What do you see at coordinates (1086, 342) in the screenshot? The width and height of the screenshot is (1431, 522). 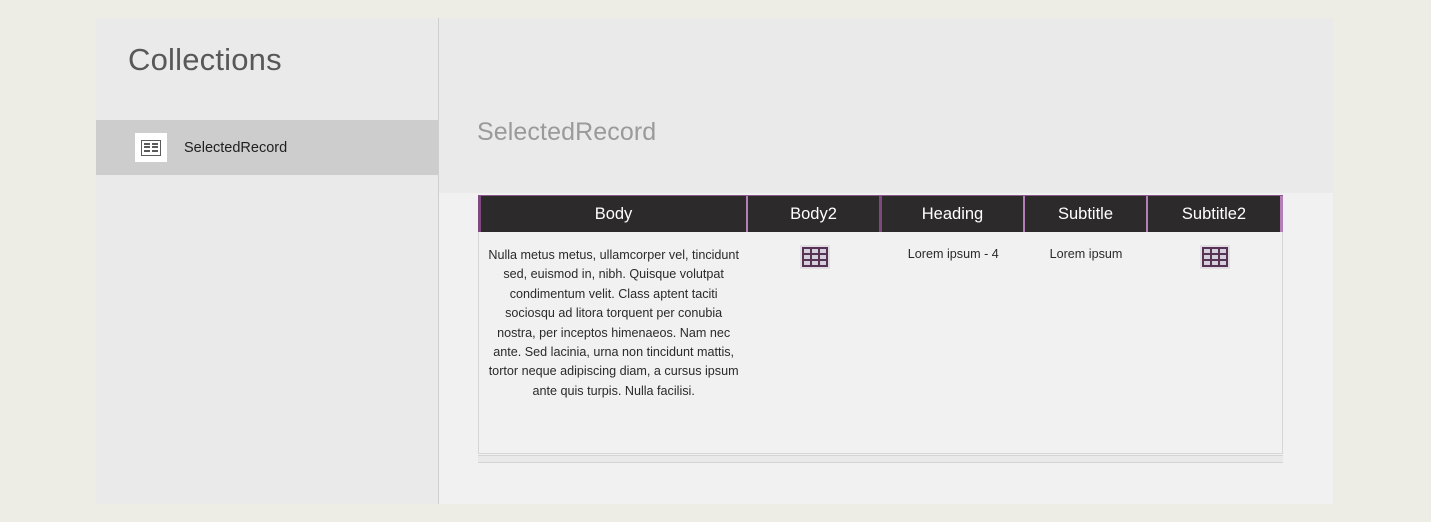 I see `cell-subtitle: Lorem ipsum` at bounding box center [1086, 342].